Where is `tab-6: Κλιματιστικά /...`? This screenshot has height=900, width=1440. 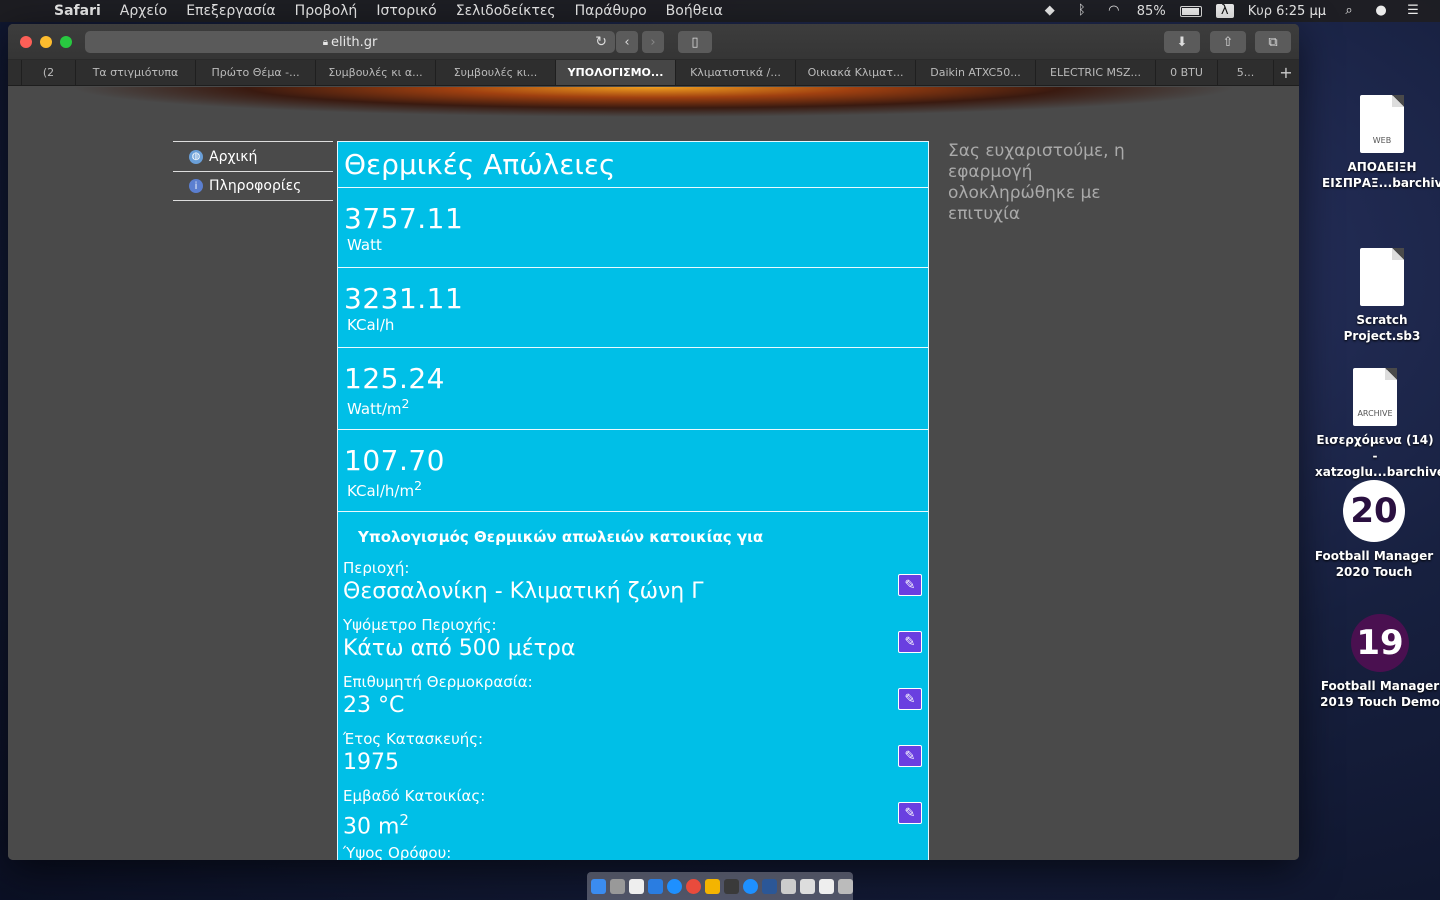
tab-6: Κλιματιστικά /... is located at coordinates (736, 72).